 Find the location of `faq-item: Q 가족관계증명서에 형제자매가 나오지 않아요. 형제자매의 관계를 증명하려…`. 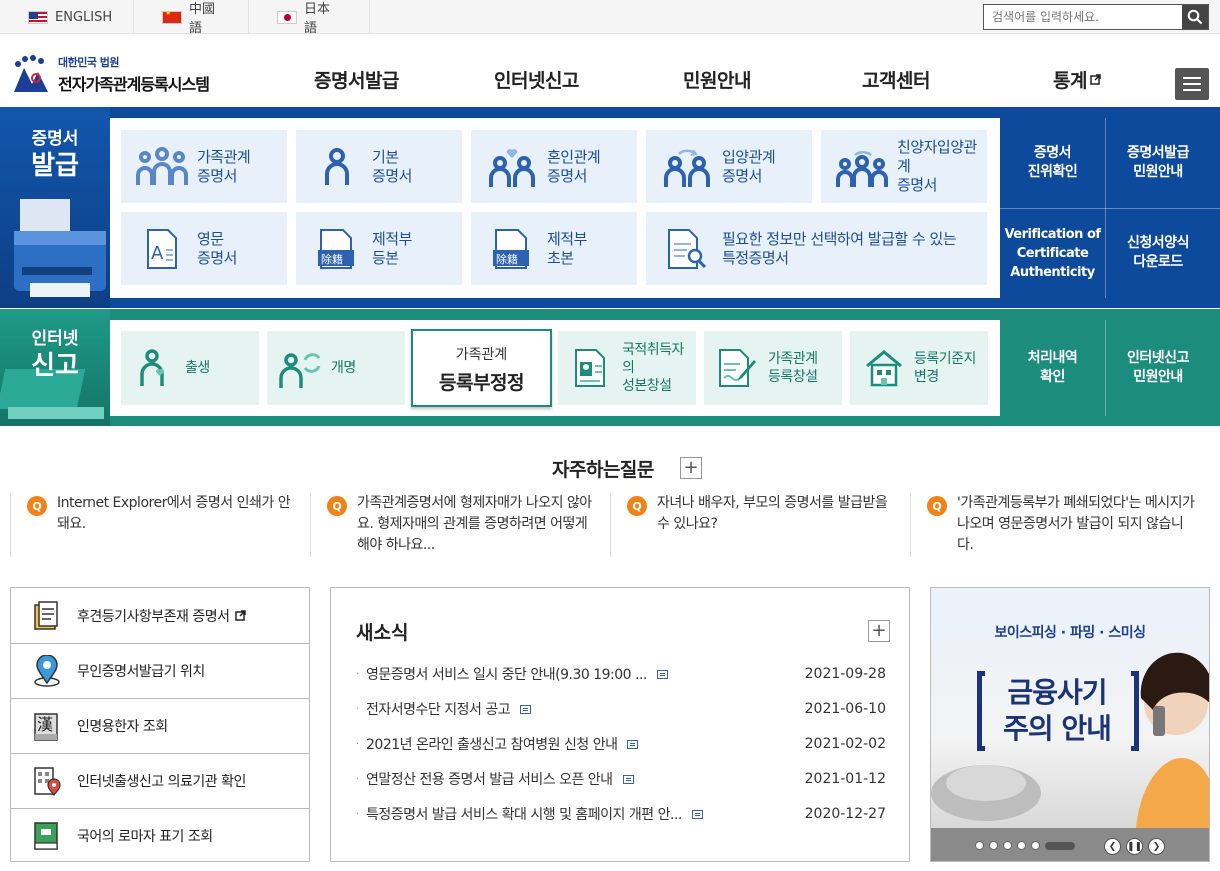

faq-item: Q 가족관계증명서에 형제자매가 나오지 않아요. 형제자매의 관계를 증명하려… is located at coordinates (460, 525).